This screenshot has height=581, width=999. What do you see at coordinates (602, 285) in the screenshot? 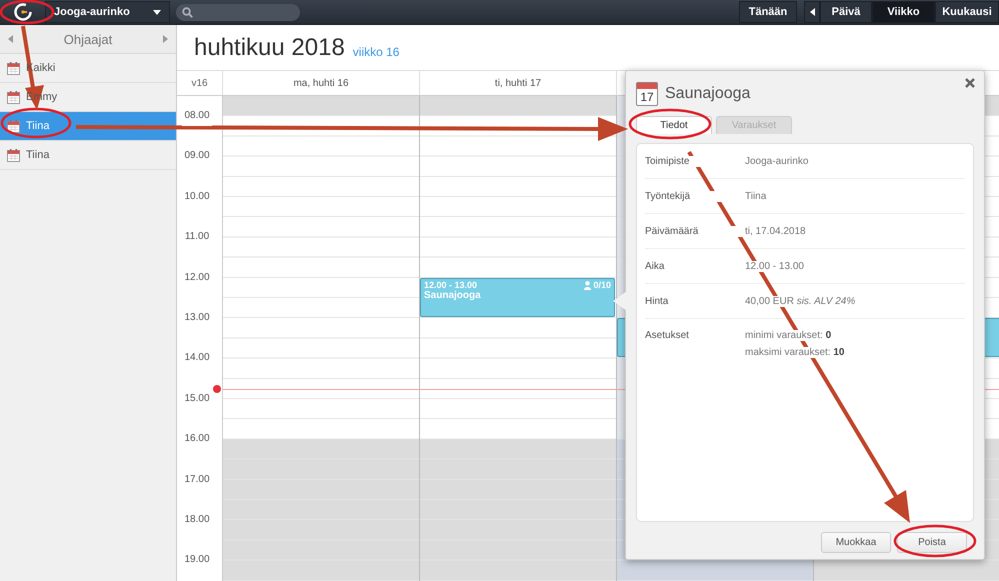
I see `attendee-count: 0/10` at bounding box center [602, 285].